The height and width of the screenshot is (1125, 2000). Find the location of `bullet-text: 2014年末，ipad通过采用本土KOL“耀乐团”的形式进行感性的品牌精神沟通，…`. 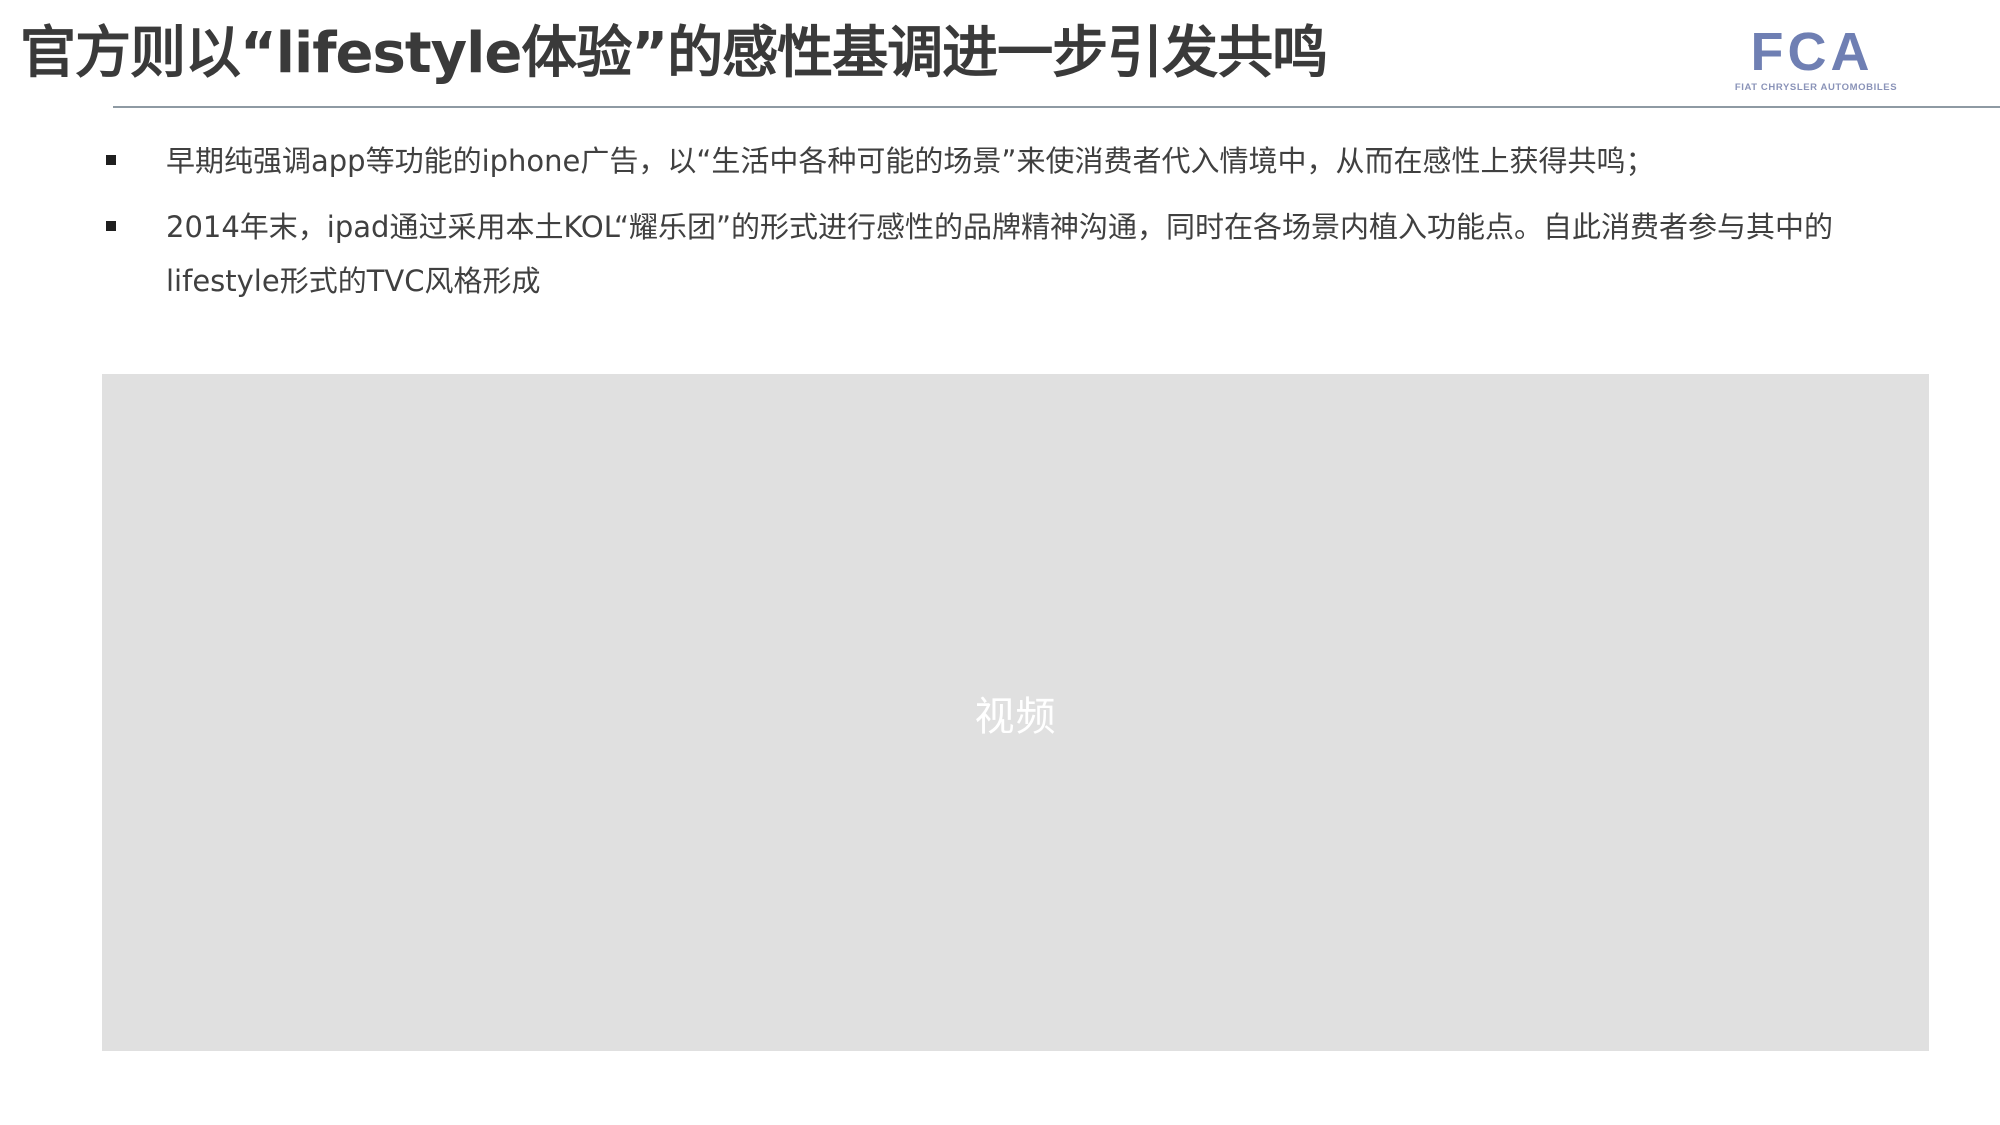

bullet-text: 2014年末，ipad通过采用本土KOL“耀乐团”的形式进行感性的品牌精神沟通，… is located at coordinates (1000, 254).